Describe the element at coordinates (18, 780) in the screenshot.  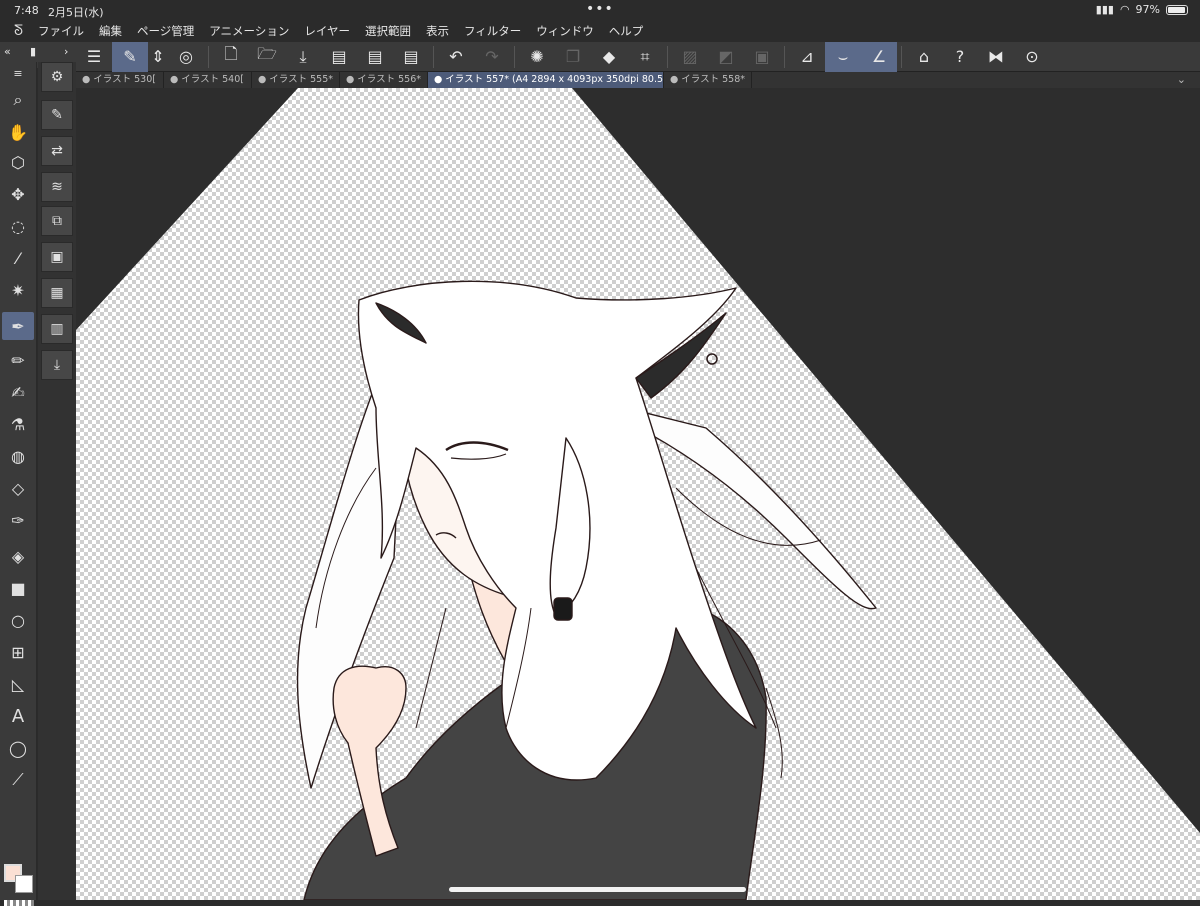
I see `correction-icon: ⟋` at that location.